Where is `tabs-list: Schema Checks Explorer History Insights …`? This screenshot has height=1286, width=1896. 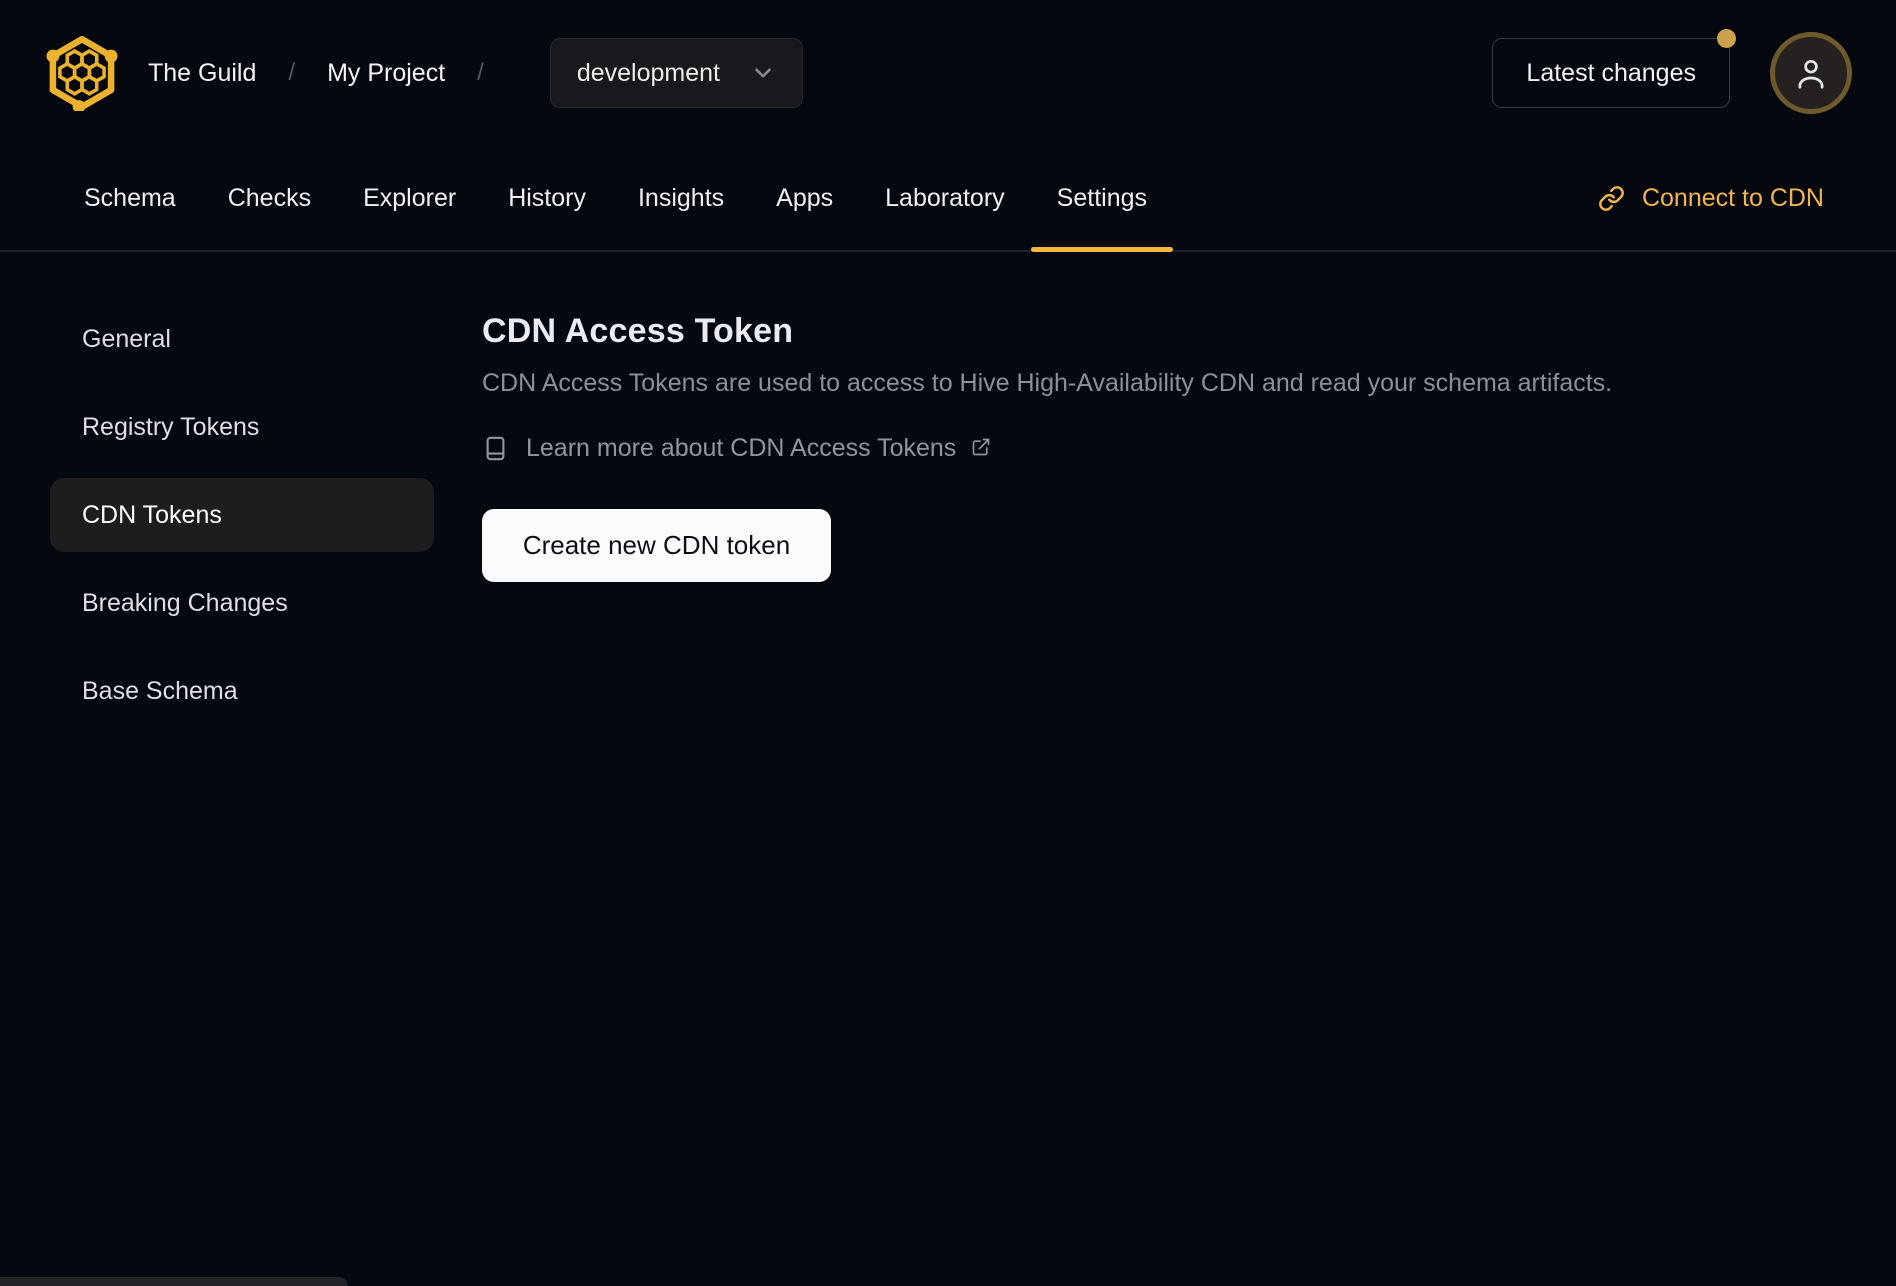 tabs-list: Schema Checks Explorer History Insights … is located at coordinates (616, 199).